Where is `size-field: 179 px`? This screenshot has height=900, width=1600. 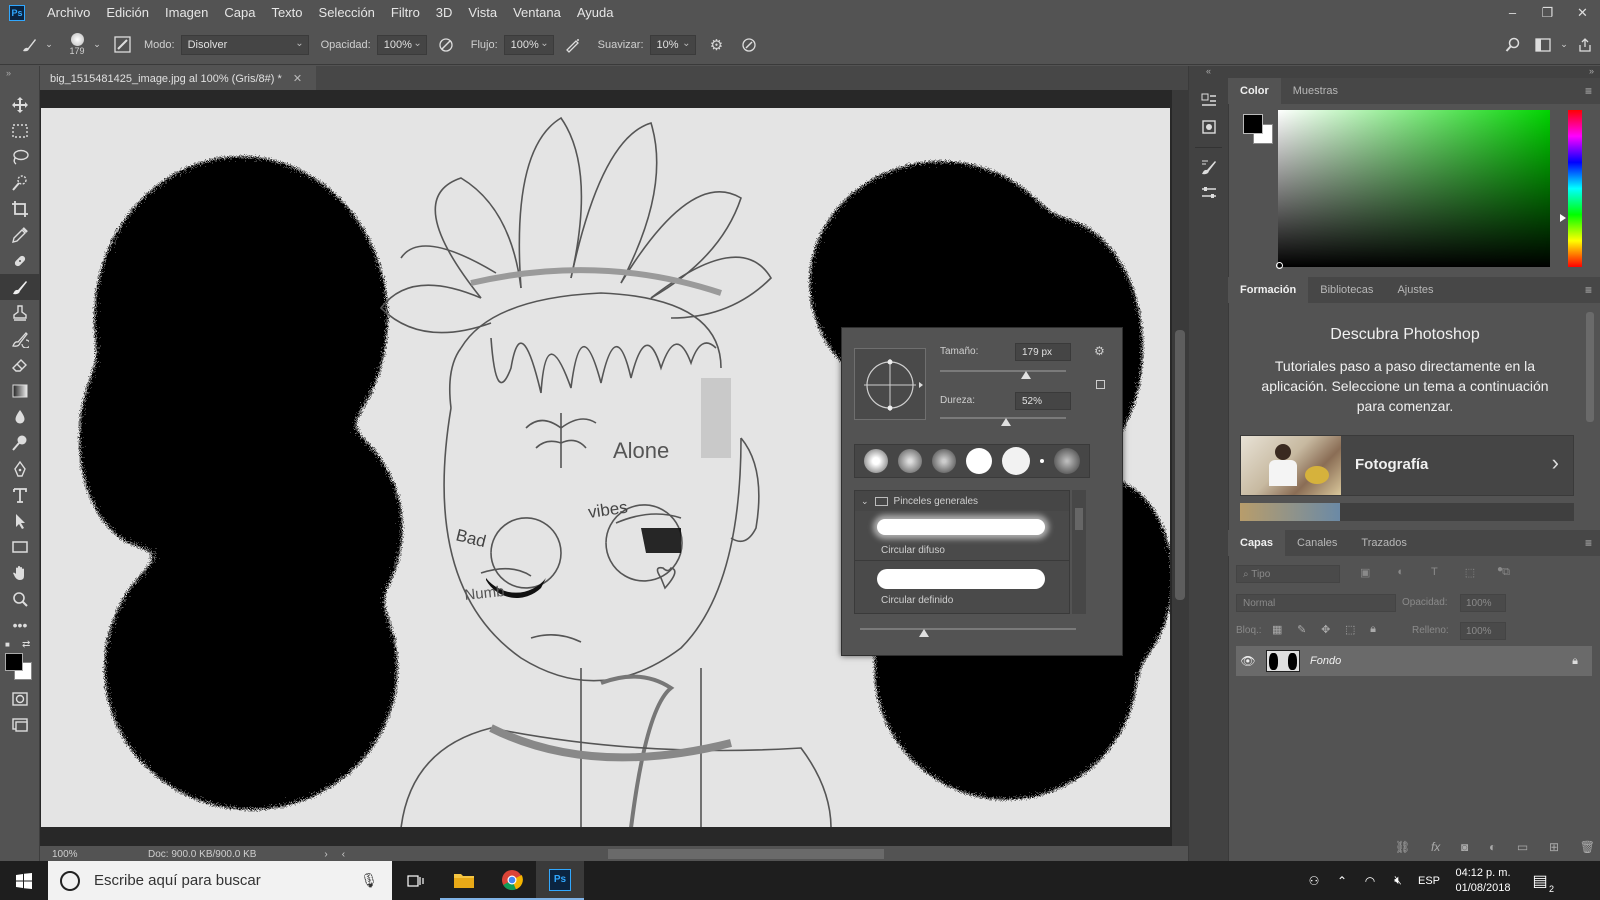 size-field: 179 px is located at coordinates (1043, 352).